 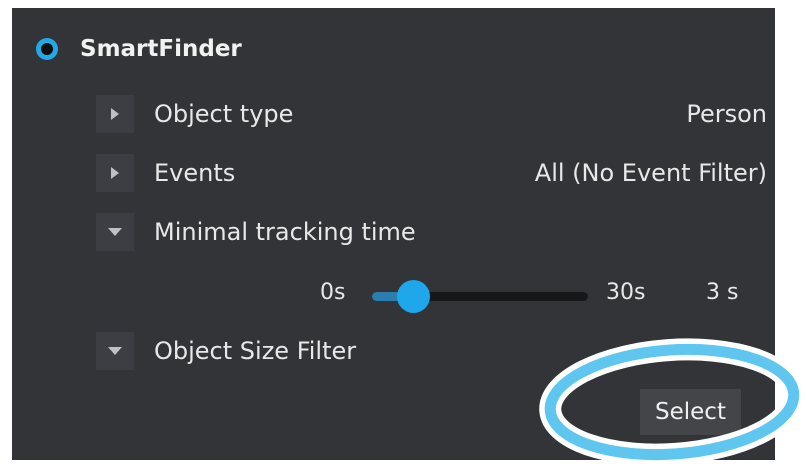 What do you see at coordinates (431, 114) in the screenshot?
I see `row-object-type: Object type Person` at bounding box center [431, 114].